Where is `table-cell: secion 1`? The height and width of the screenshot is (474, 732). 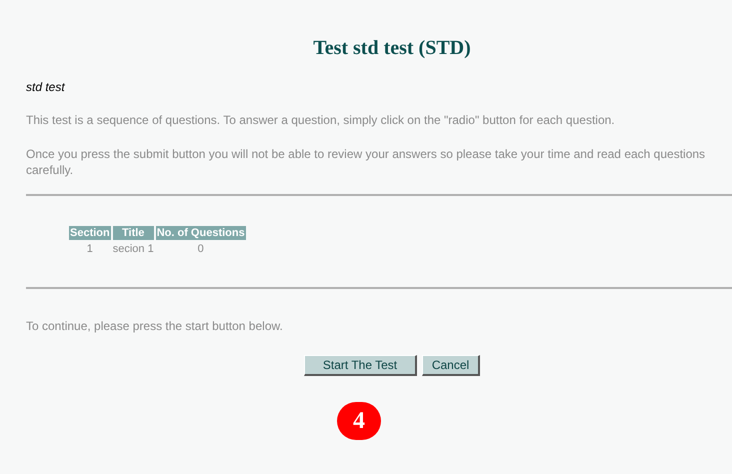 table-cell: secion 1 is located at coordinates (133, 249).